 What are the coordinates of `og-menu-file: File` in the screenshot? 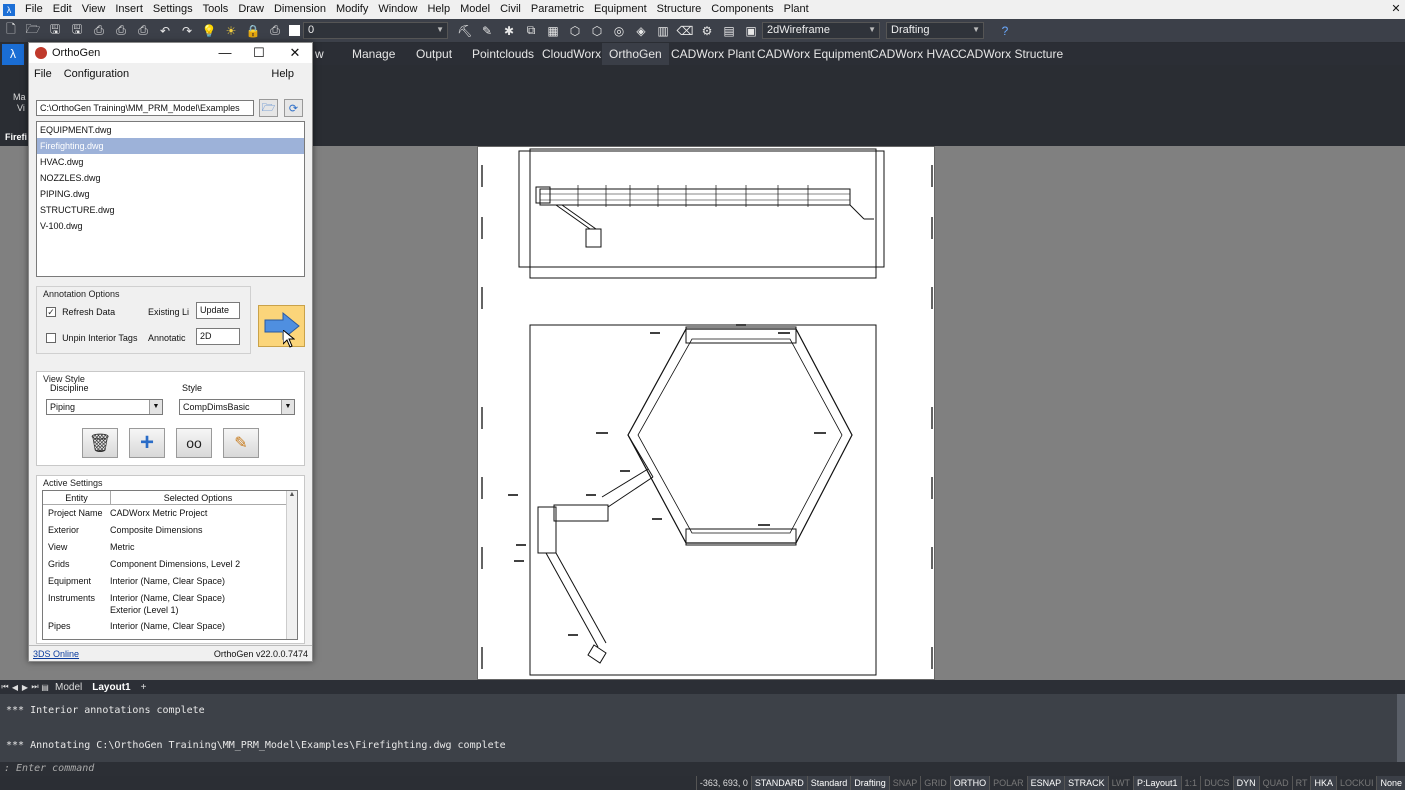 It's located at (43, 74).